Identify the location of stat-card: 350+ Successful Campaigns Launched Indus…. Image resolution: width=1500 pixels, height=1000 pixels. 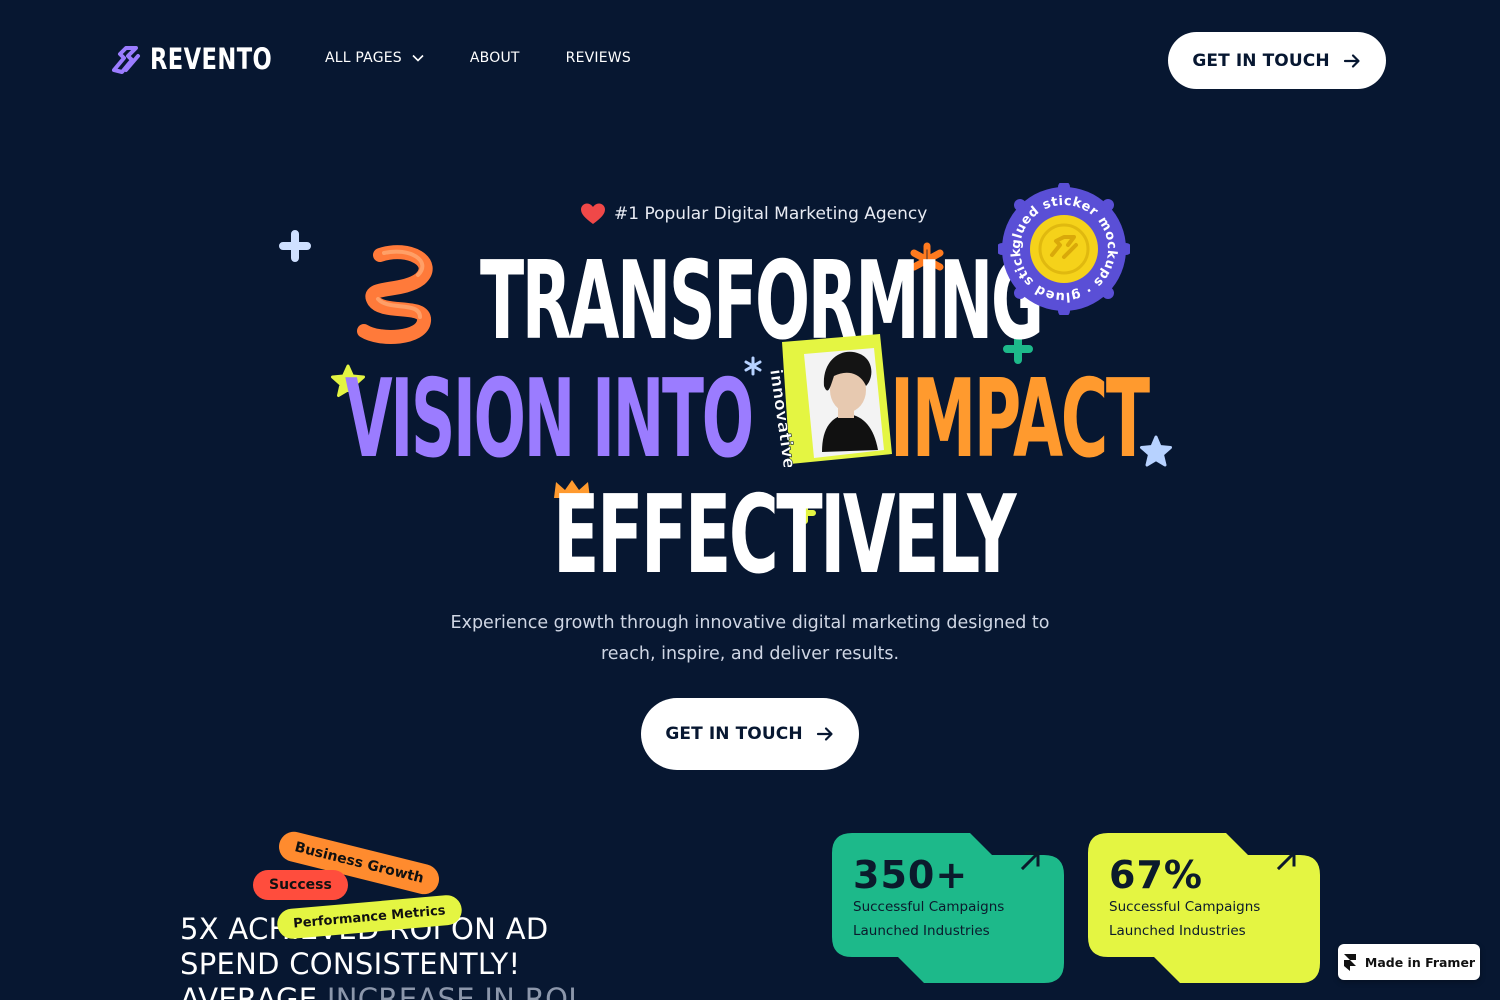
(948, 908).